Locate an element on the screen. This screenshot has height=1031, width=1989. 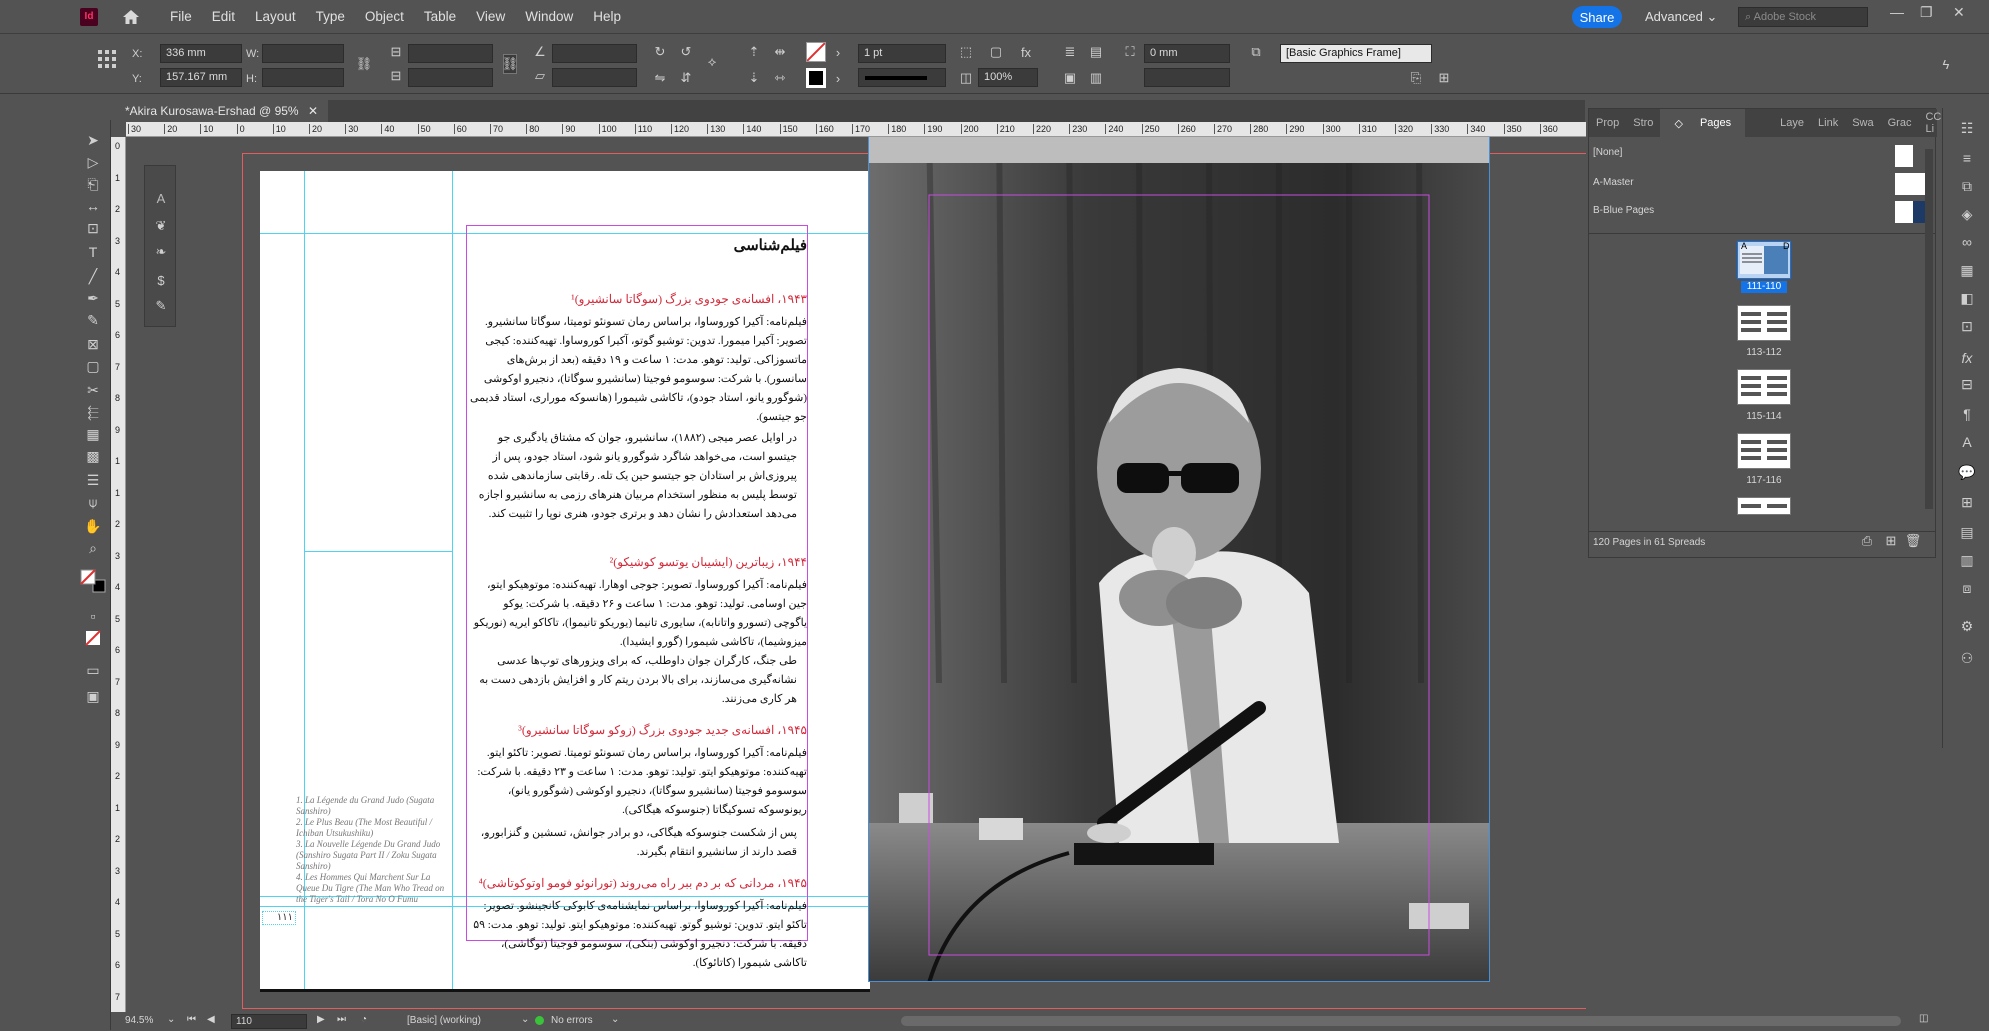
menu-table: Table is located at coordinates (440, 16).